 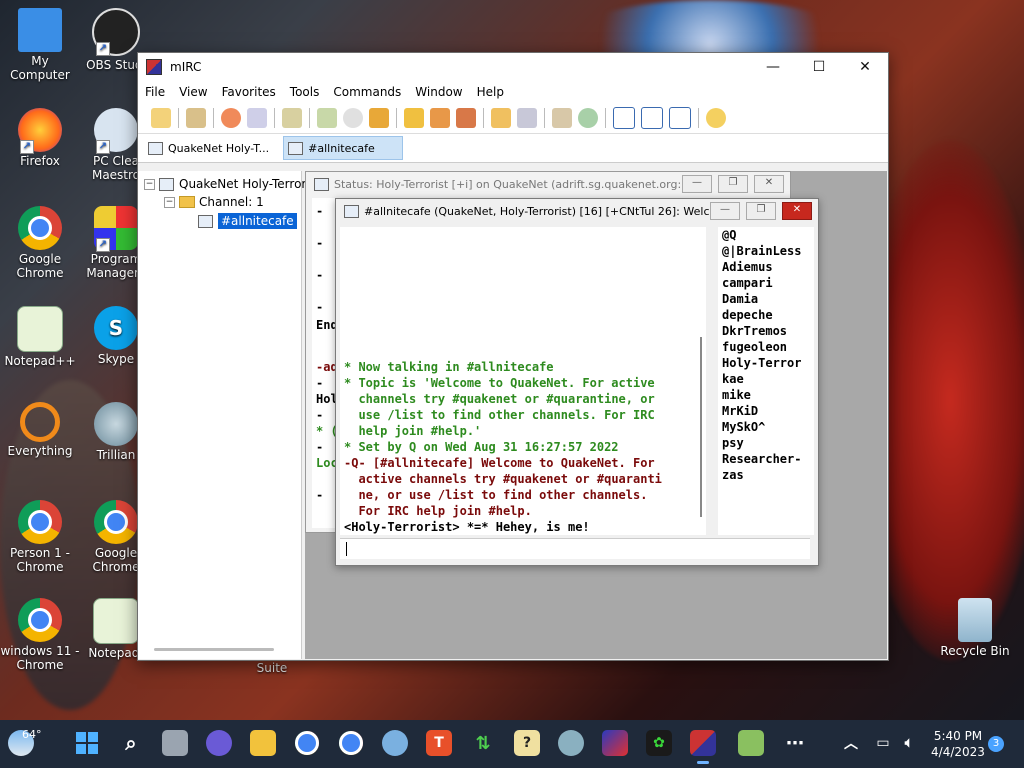 I want to click on nick-item: DkrTremos, so click(x=754, y=331).